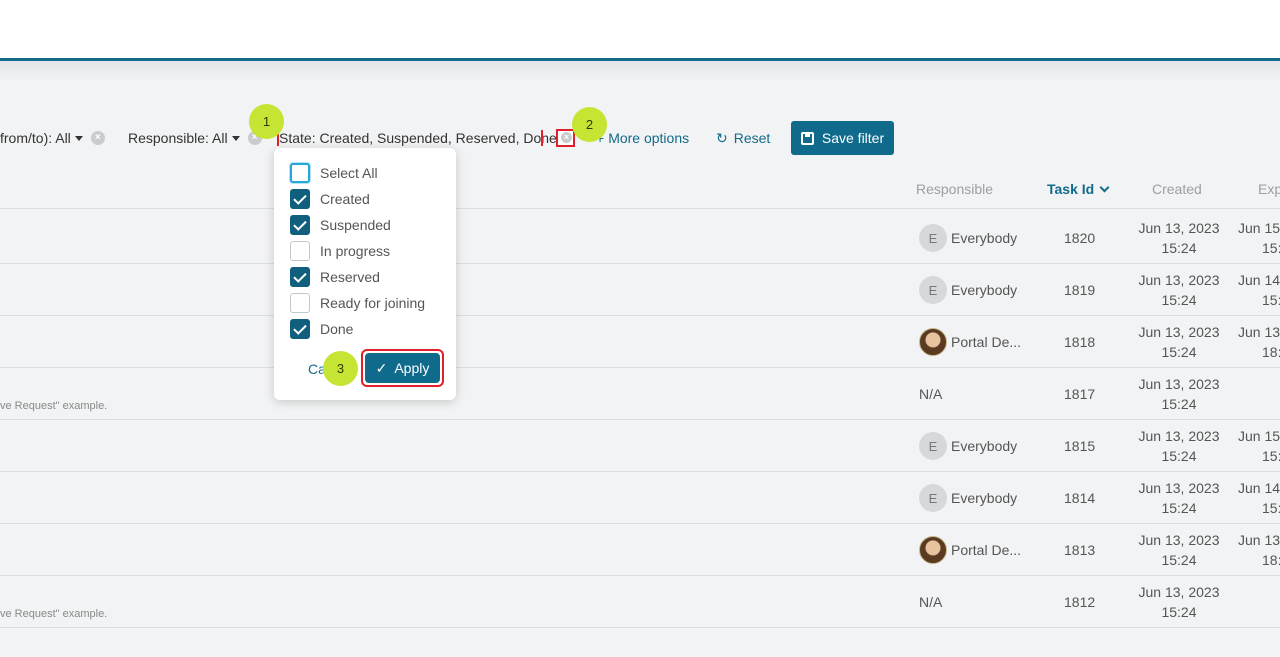 Image resolution: width=1280 pixels, height=657 pixels. I want to click on column-header-task-id: Task Id, so click(1078, 189).